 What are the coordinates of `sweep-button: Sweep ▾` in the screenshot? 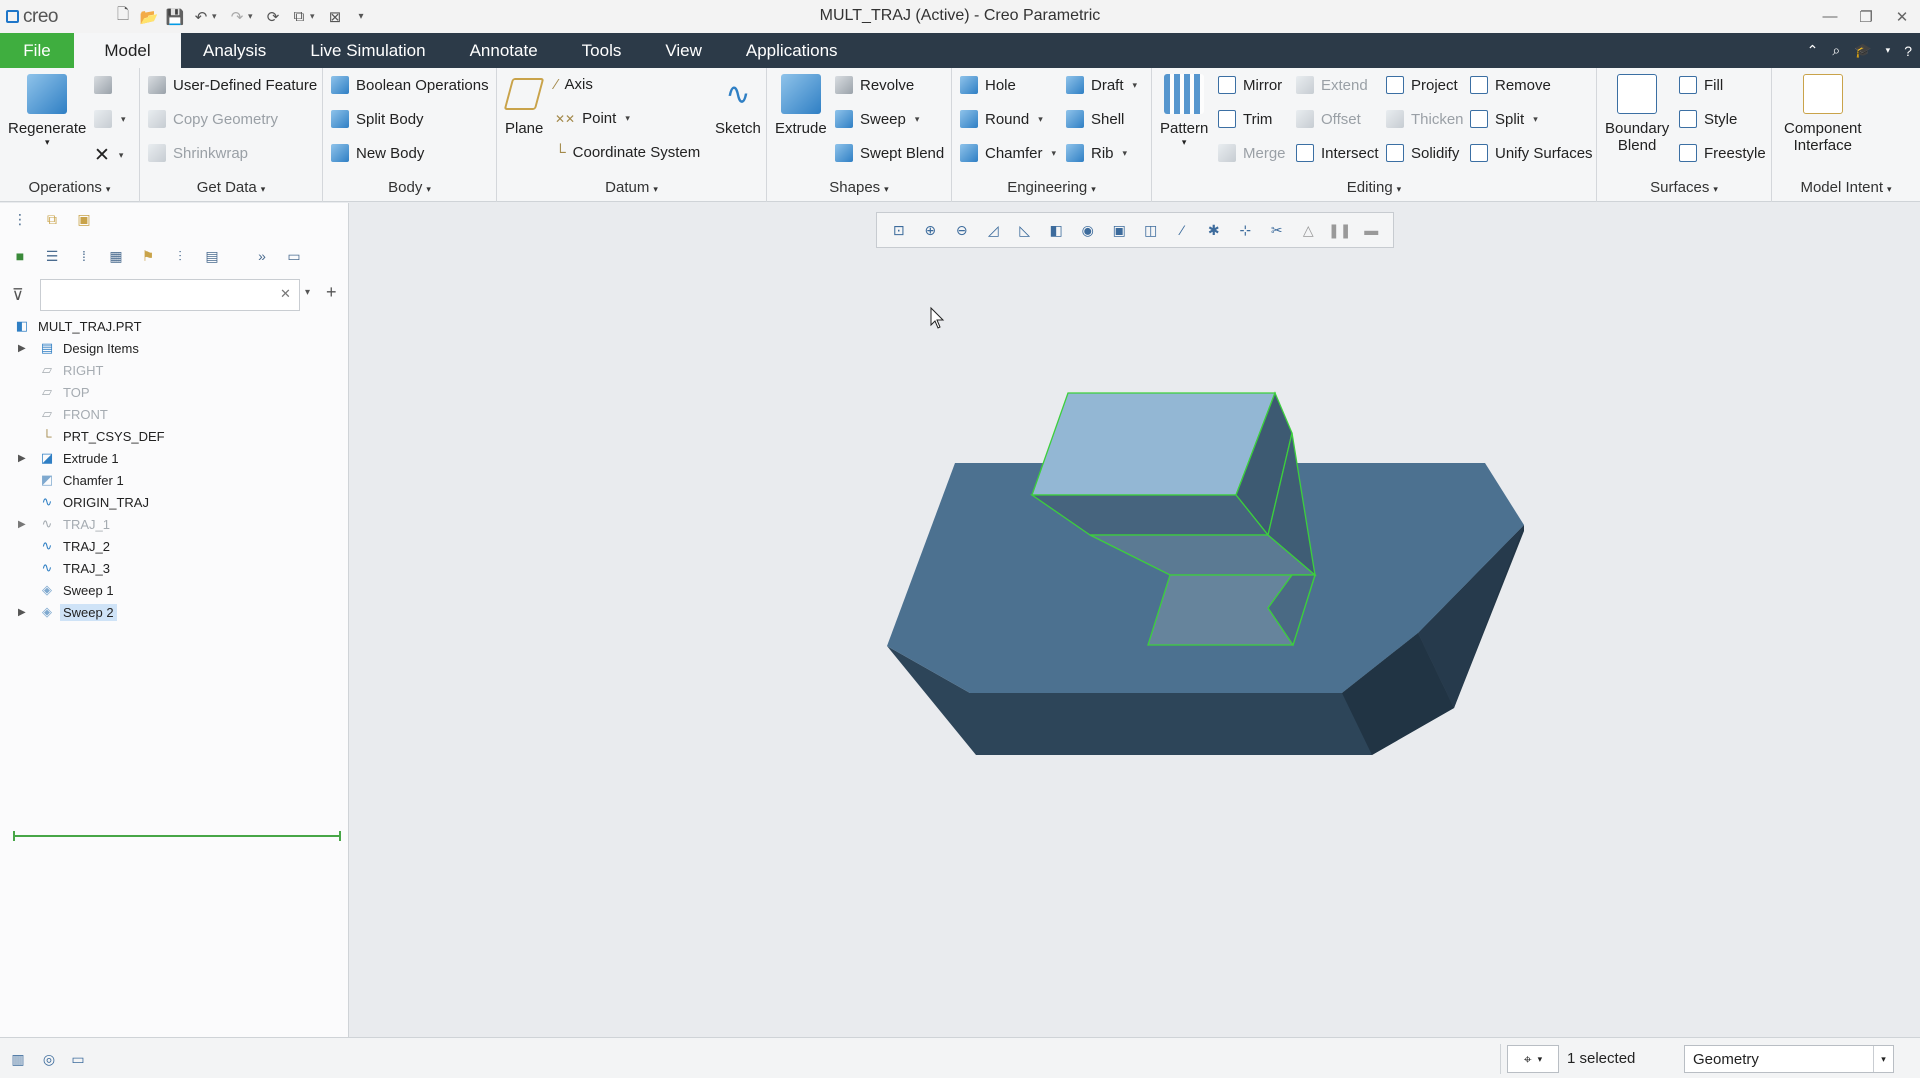 It's located at (877, 119).